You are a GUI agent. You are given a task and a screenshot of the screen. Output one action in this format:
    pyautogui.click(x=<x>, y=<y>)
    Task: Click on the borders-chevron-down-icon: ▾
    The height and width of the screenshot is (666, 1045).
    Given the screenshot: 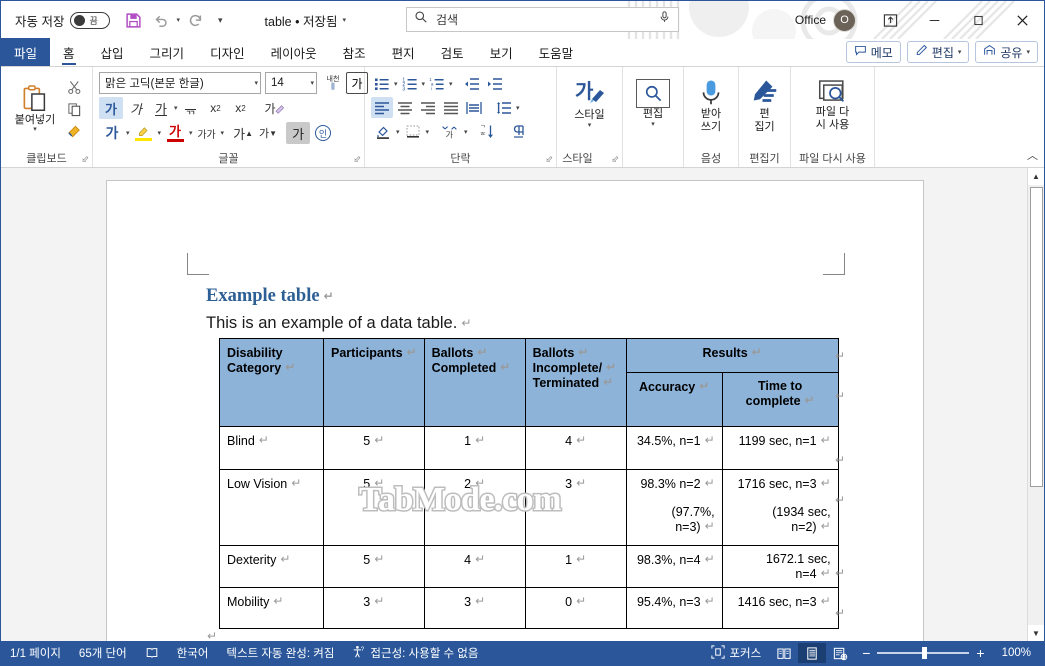 What is the action you would take?
    pyautogui.click(x=428, y=132)
    